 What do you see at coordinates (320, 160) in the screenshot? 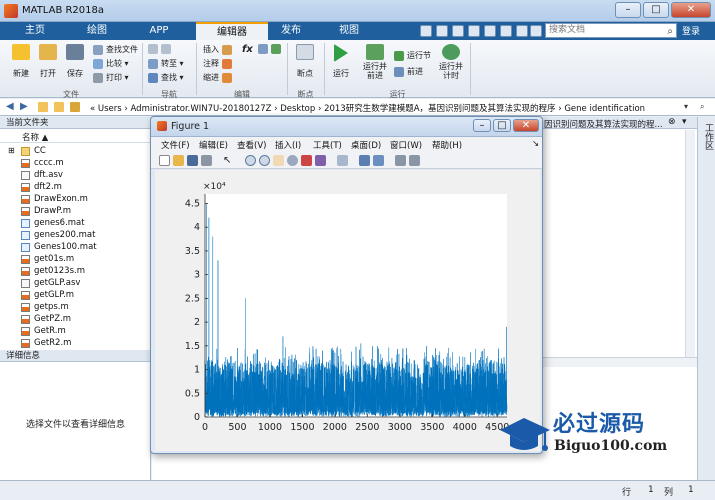
I see `brush-icon` at bounding box center [320, 160].